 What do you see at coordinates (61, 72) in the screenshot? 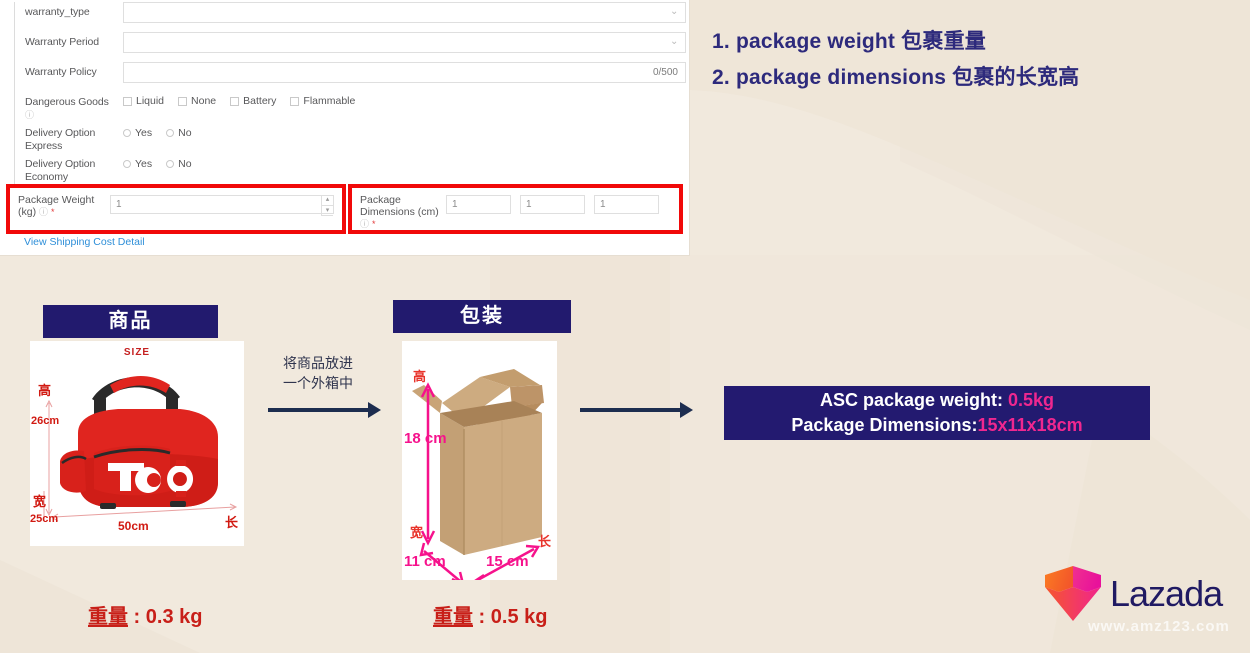
I see `label-warranty-policy: Warranty Policy` at bounding box center [61, 72].